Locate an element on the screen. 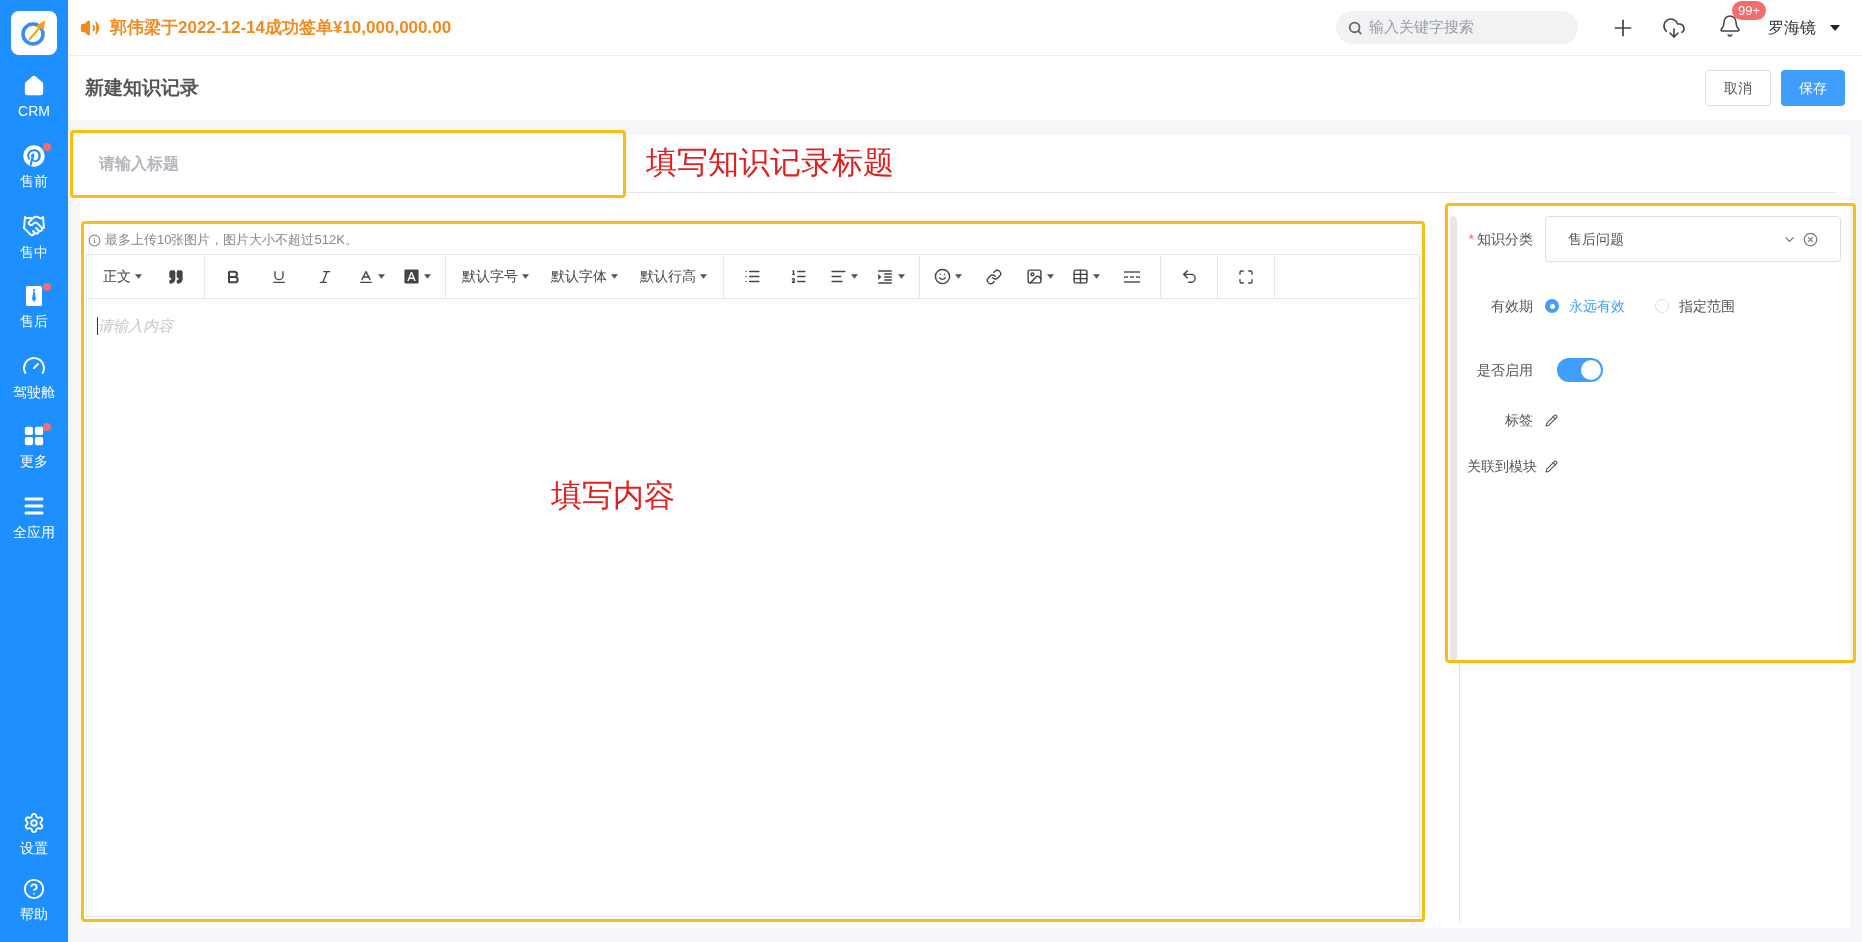 The width and height of the screenshot is (1862, 942). sidebar-item: 全应用 is located at coordinates (34, 518).